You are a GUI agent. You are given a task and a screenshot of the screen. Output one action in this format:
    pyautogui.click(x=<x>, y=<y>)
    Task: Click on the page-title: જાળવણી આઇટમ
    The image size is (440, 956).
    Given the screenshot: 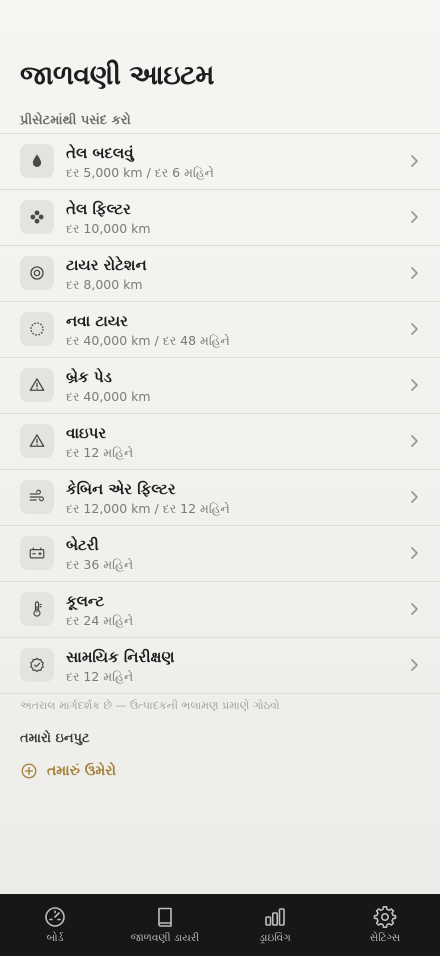 What is the action you would take?
    pyautogui.click(x=117, y=75)
    